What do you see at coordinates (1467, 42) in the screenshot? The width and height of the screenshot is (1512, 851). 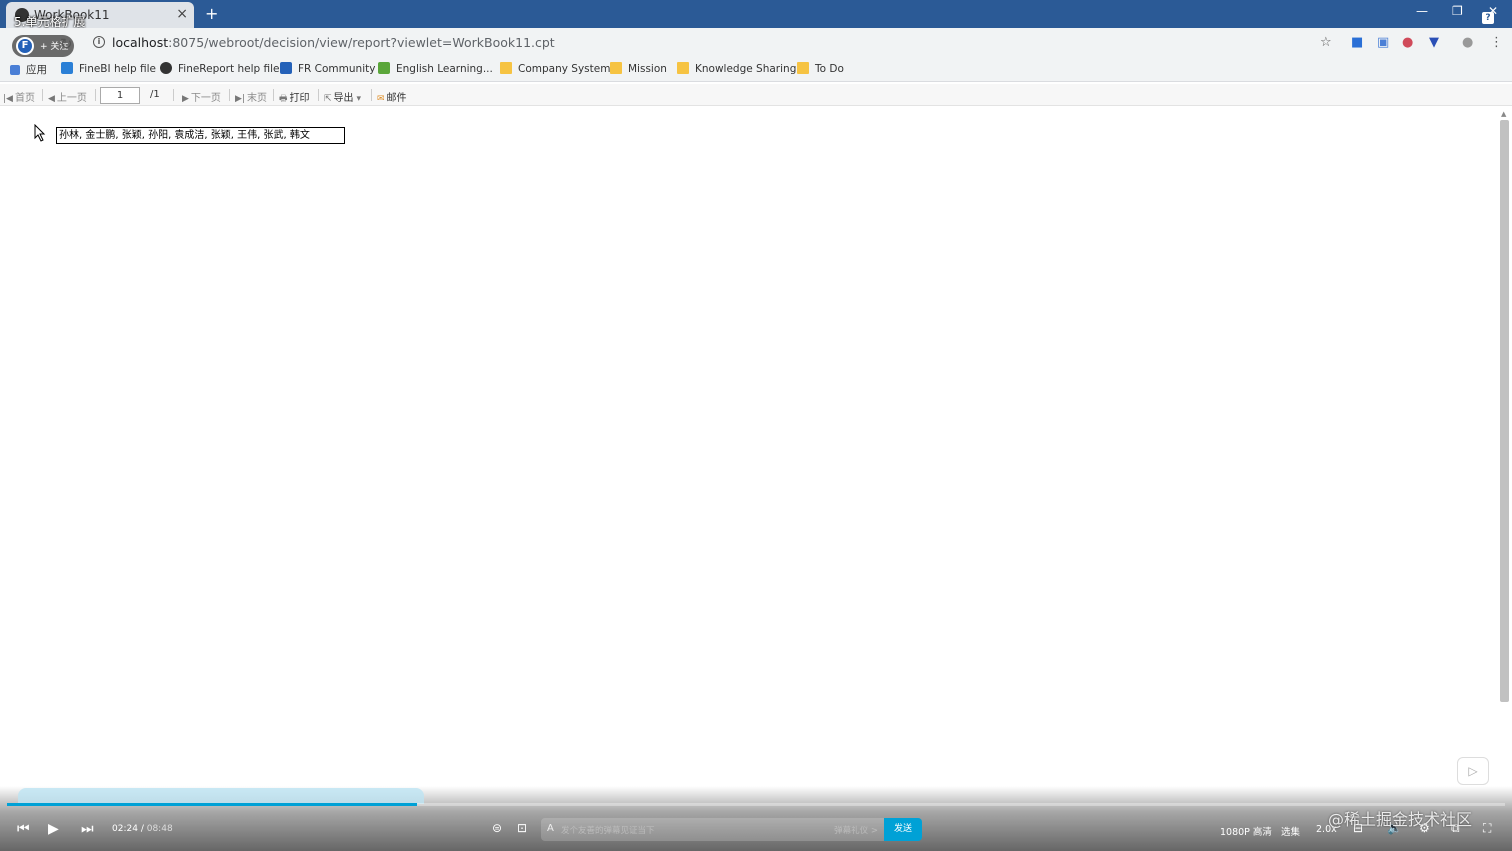 I see `profile-icon: ●` at bounding box center [1467, 42].